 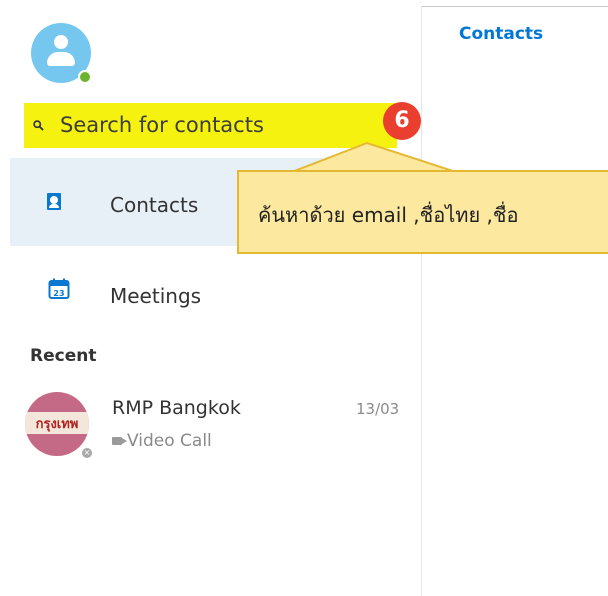 I want to click on contact-name: RMP Bangkok, so click(x=176, y=408).